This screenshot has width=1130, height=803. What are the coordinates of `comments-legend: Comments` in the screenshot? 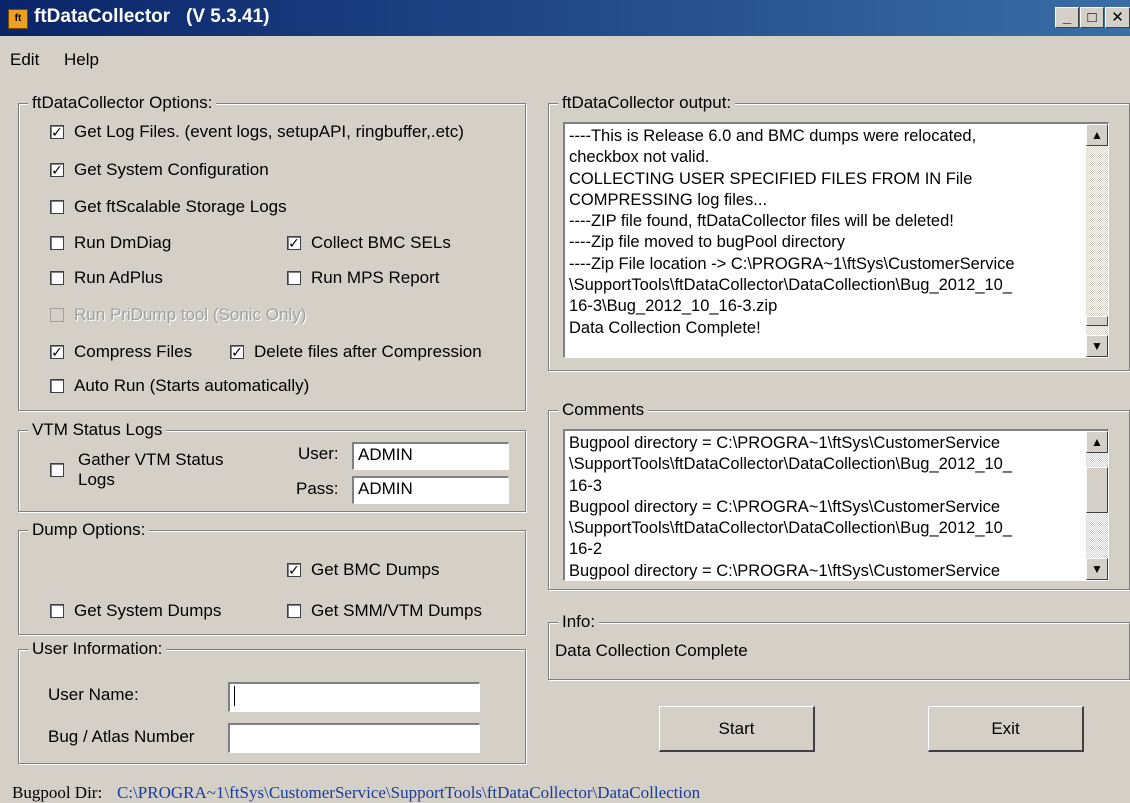 It's located at (603, 410).